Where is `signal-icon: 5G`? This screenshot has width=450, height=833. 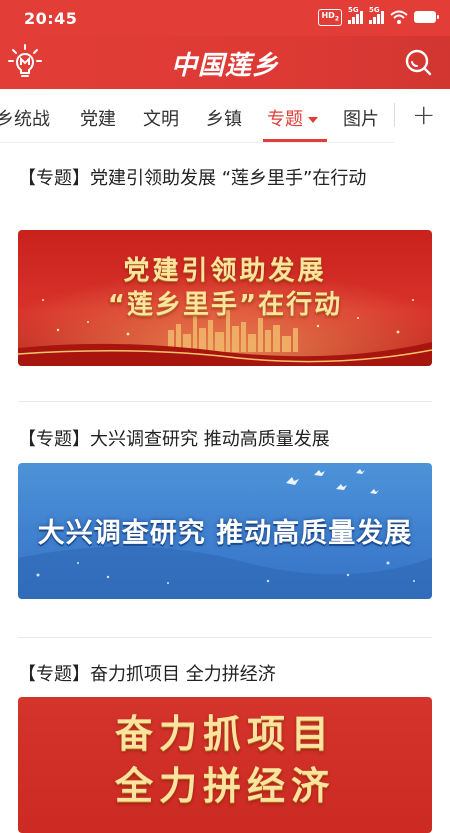 signal-icon: 5G is located at coordinates (355, 15).